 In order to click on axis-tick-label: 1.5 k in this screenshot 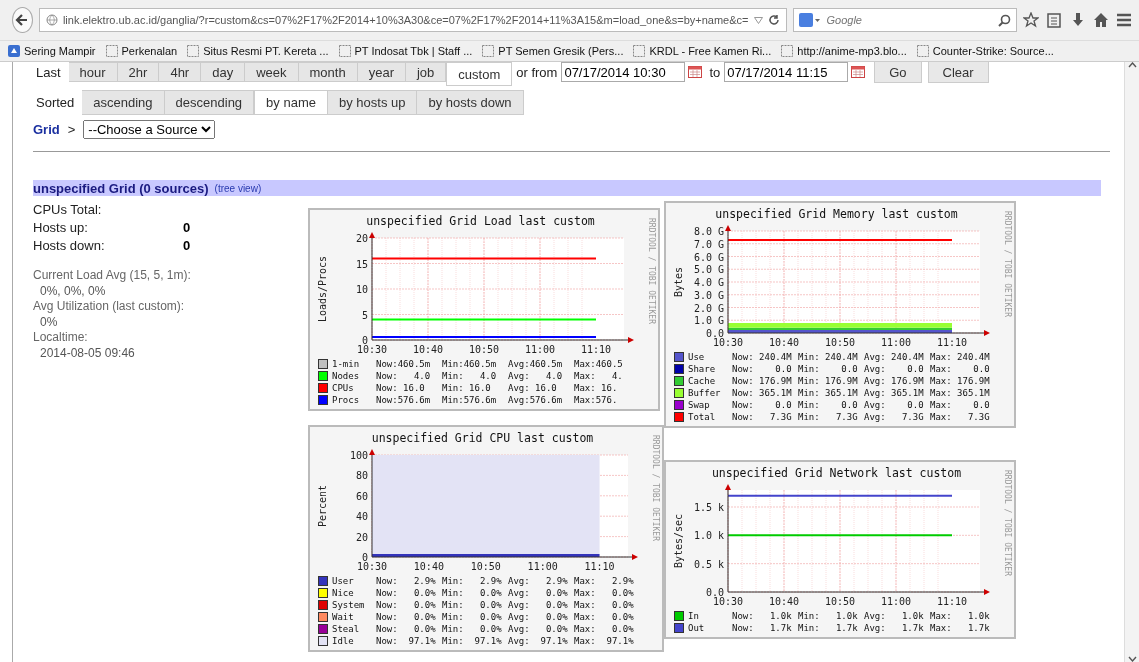, I will do `click(708, 507)`.